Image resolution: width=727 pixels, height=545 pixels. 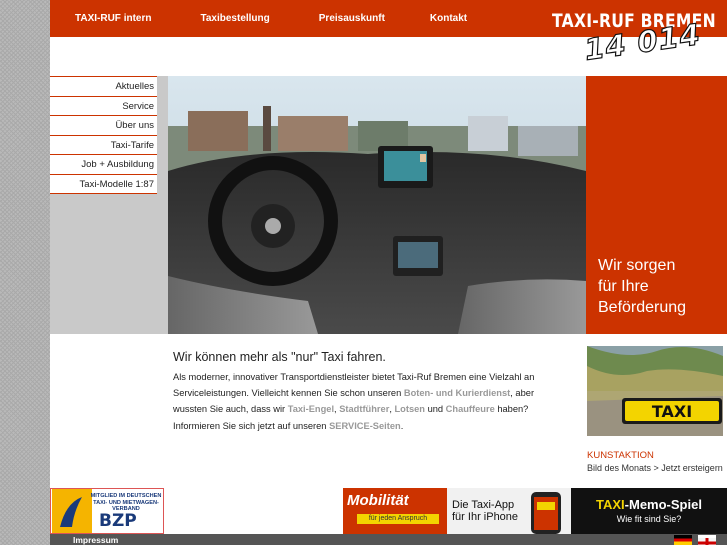 I want to click on kunstaktion-image: TAXI, so click(x=655, y=391).